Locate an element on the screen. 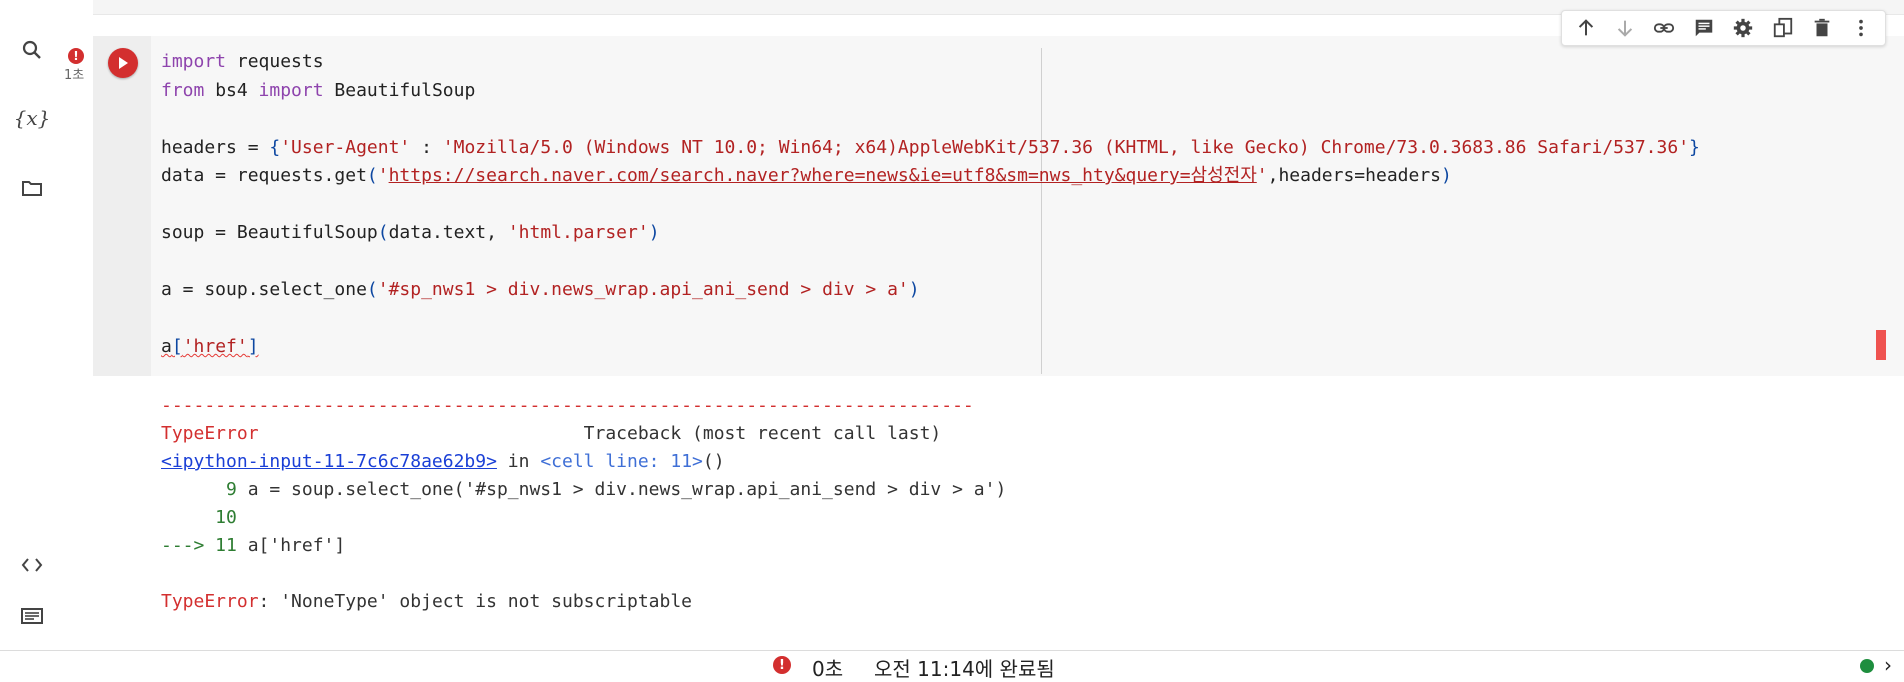 The height and width of the screenshot is (682, 1904). output-error-message: : 'NoneType' object is not subscriptable is located at coordinates (475, 601).